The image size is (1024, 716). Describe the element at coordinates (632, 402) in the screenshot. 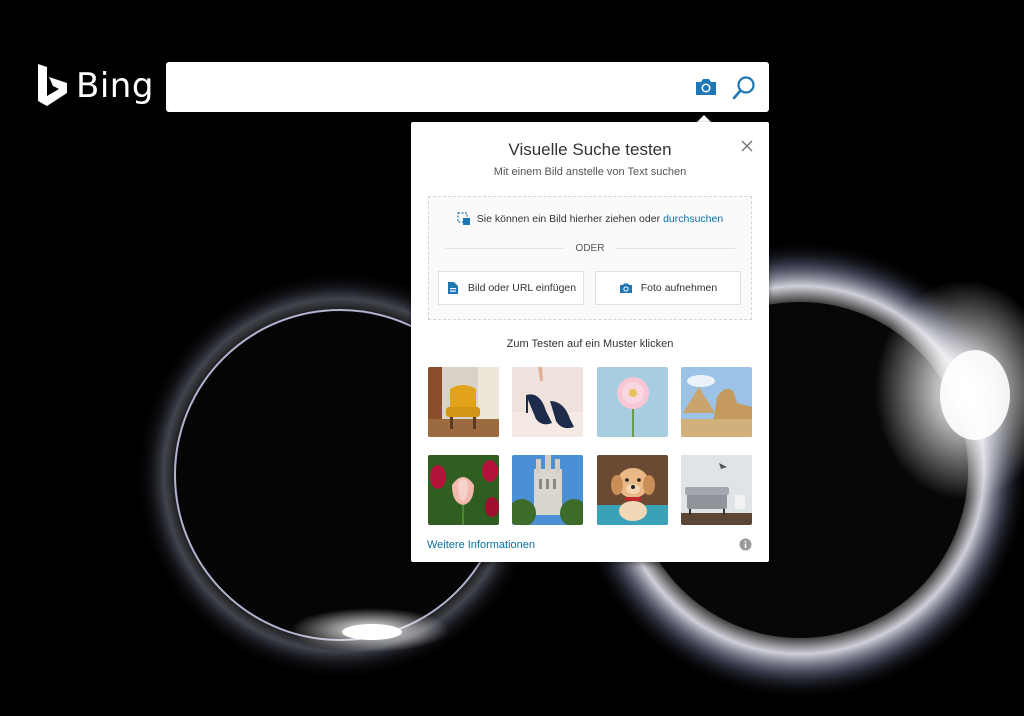

I see `sample-pink-flower` at that location.